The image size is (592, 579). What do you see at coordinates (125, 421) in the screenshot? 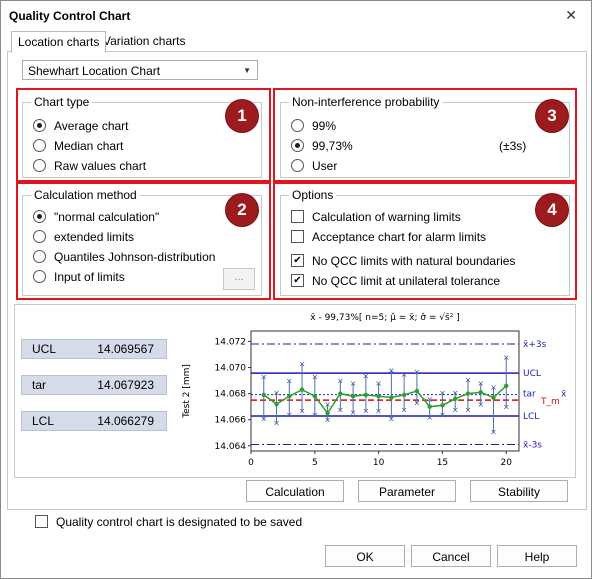
I see `lcl-value: 14.066279` at bounding box center [125, 421].